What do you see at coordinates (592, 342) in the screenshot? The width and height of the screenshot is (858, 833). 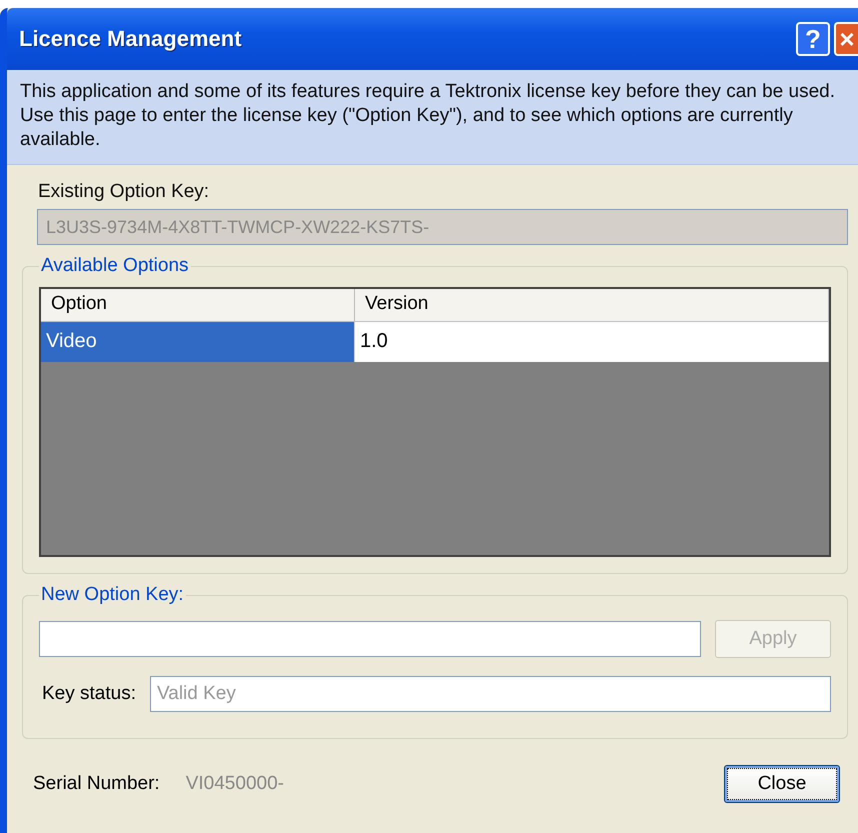 I see `table-cell: 1.0` at bounding box center [592, 342].